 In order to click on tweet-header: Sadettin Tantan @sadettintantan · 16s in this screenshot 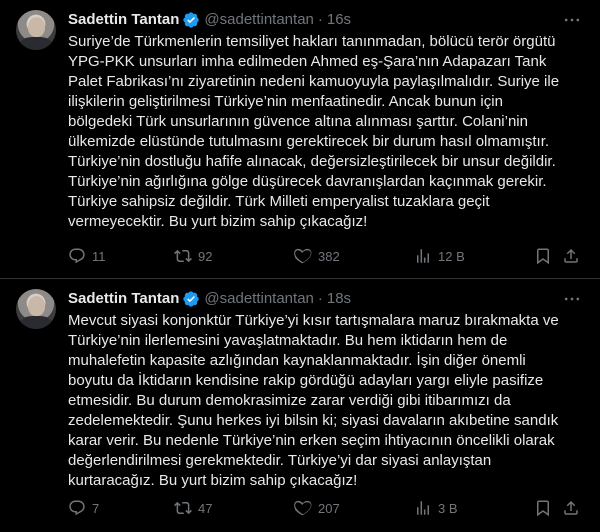, I will do `click(326, 20)`.